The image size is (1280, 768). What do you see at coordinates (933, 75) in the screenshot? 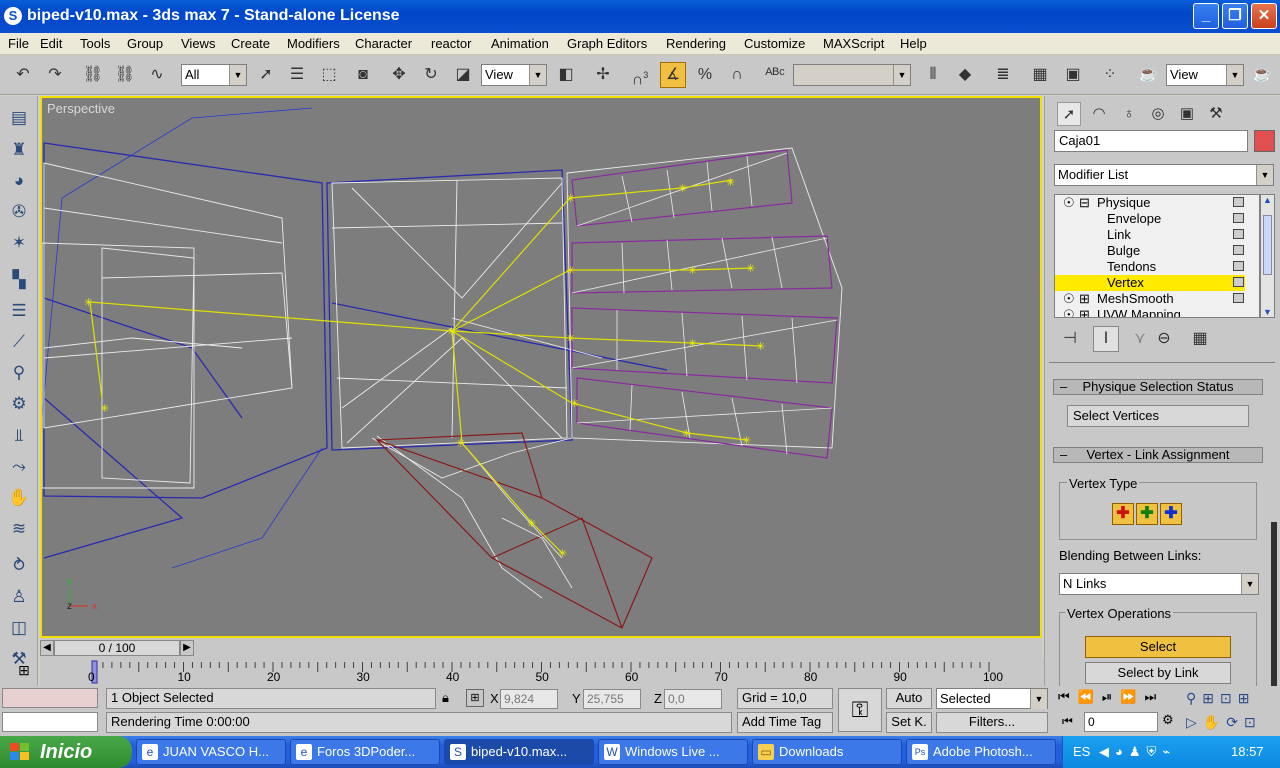
I see `mirror-icon: ⫴` at bounding box center [933, 75].